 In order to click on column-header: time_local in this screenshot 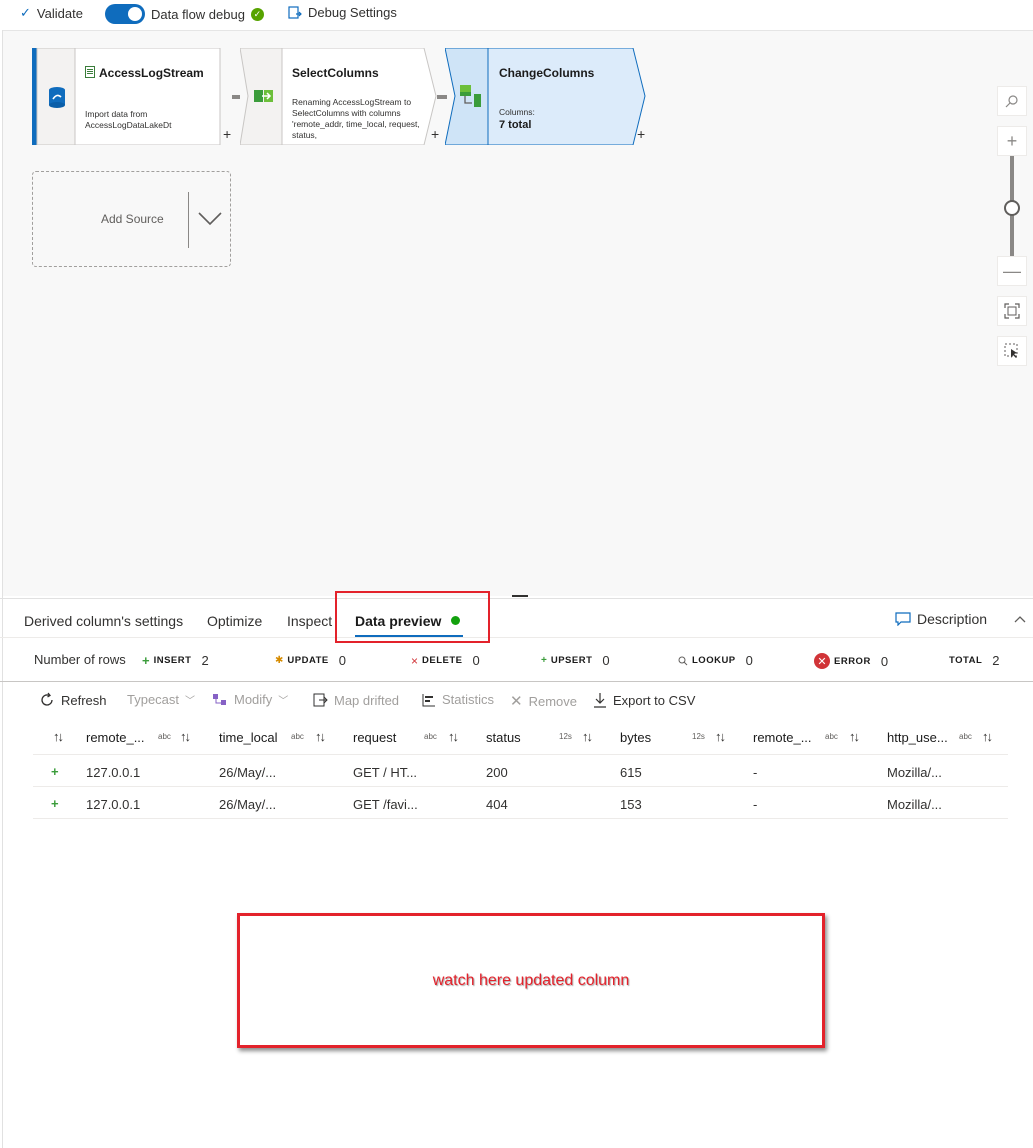, I will do `click(248, 737)`.